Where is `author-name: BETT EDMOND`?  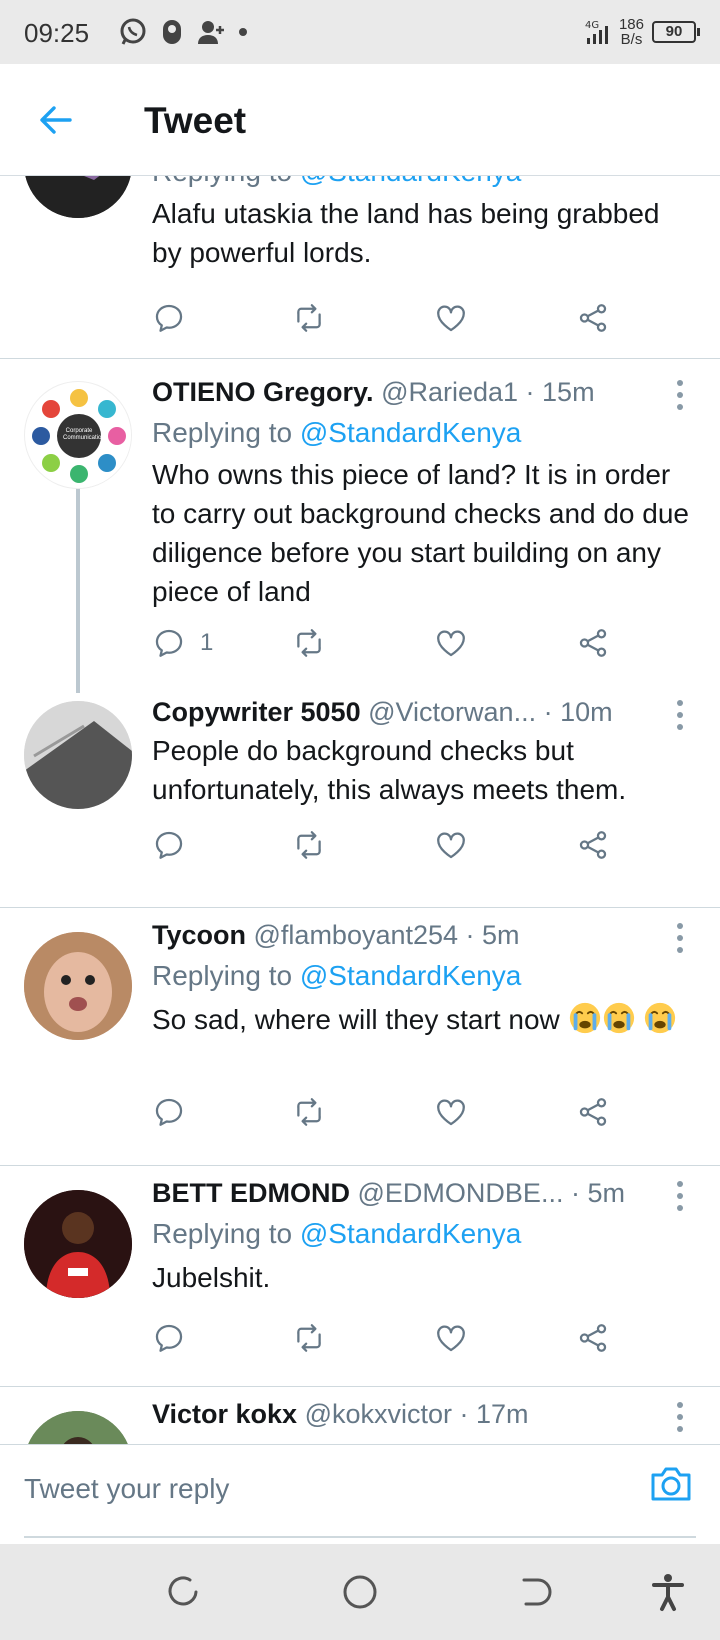
author-name: BETT EDMOND is located at coordinates (251, 1193).